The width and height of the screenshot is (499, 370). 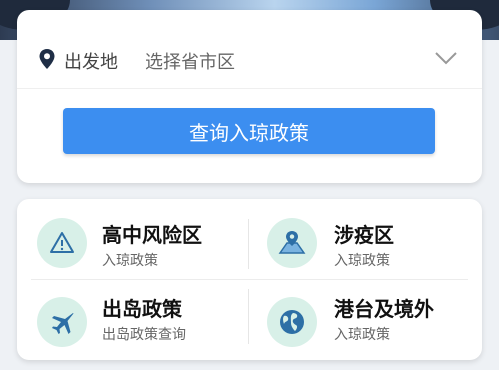 What do you see at coordinates (190, 61) in the screenshot?
I see `origin-placeholder: 选择省市区` at bounding box center [190, 61].